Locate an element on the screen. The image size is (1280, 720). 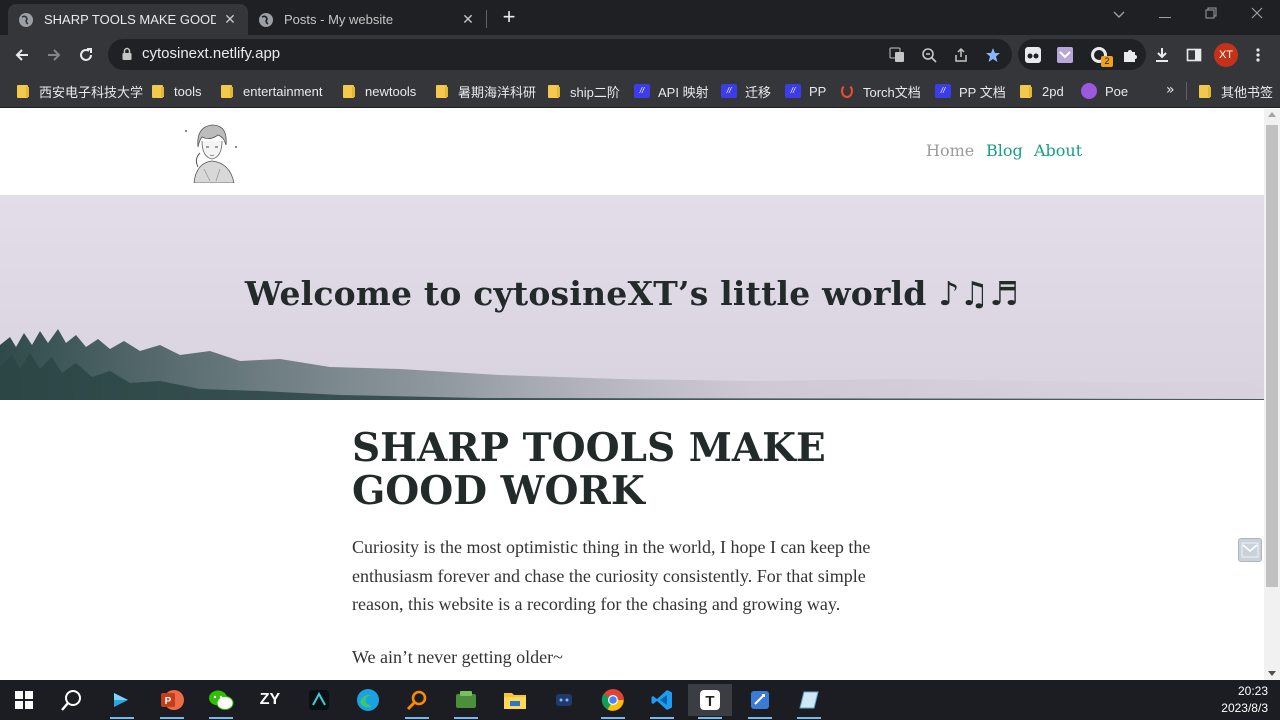
menu-button is located at coordinates (1258, 55).